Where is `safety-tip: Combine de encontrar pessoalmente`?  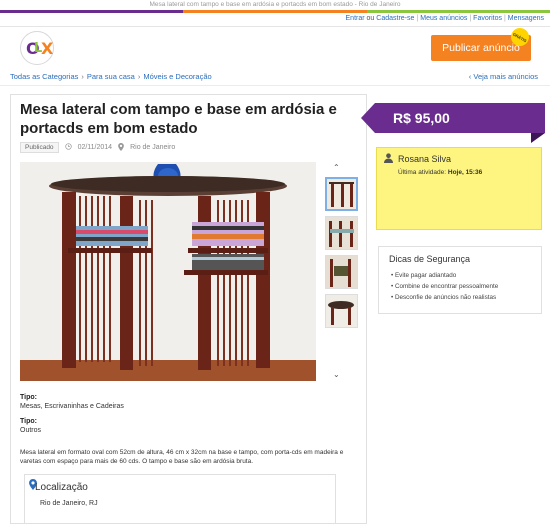
safety-tip: Combine de encontrar pessoalmente is located at coordinates (444, 286).